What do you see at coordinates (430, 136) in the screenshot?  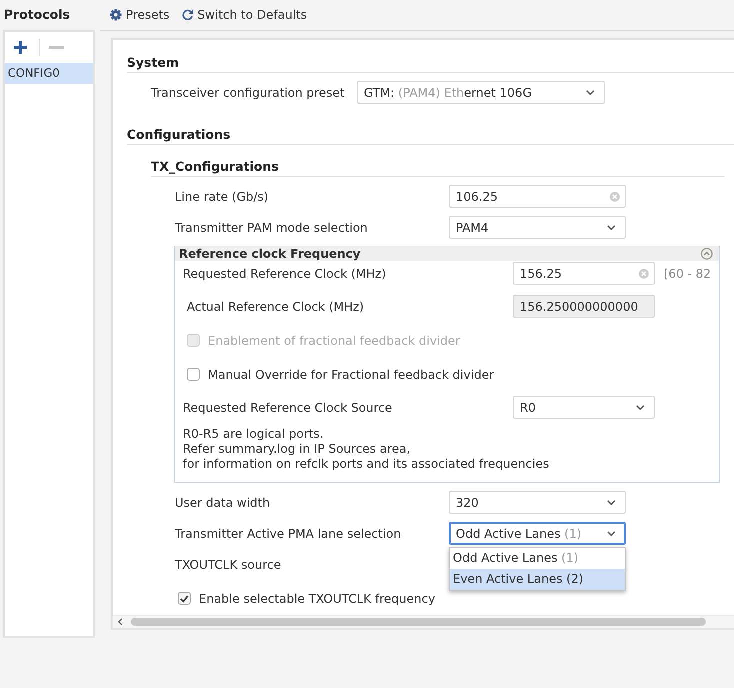 I see `section-title: Configurations` at bounding box center [430, 136].